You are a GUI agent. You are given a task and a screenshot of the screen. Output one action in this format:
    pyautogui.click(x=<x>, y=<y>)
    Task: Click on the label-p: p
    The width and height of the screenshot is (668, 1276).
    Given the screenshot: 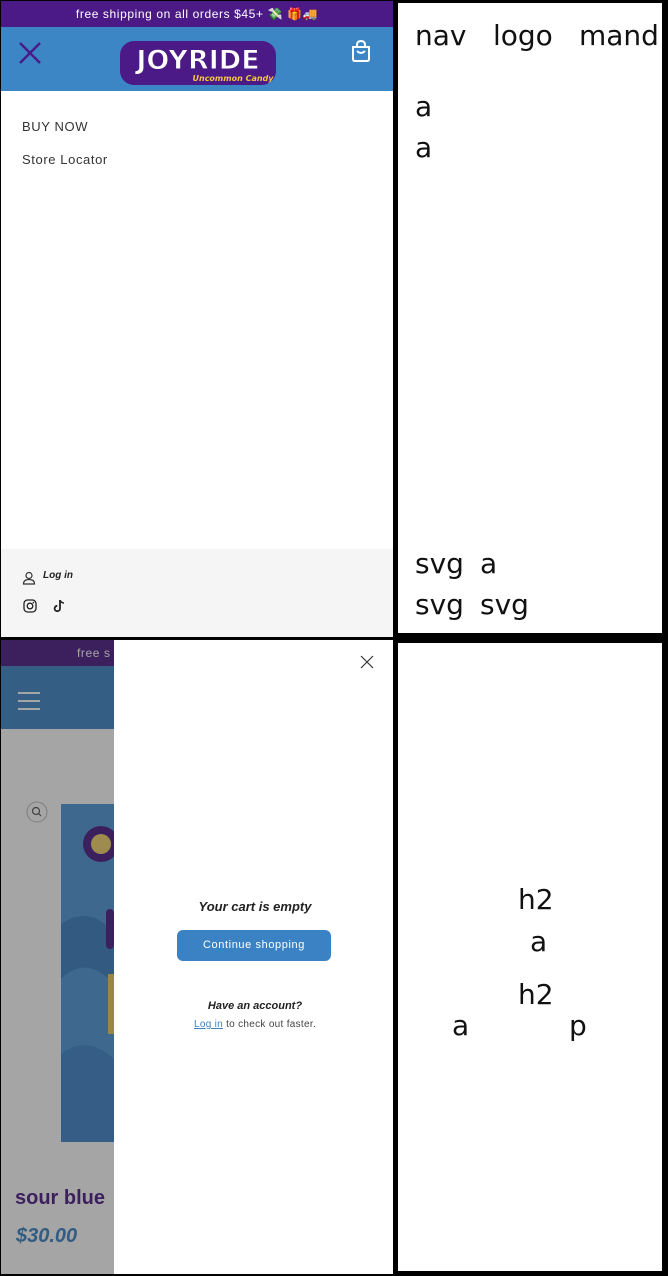 What is the action you would take?
    pyautogui.click(x=578, y=1025)
    